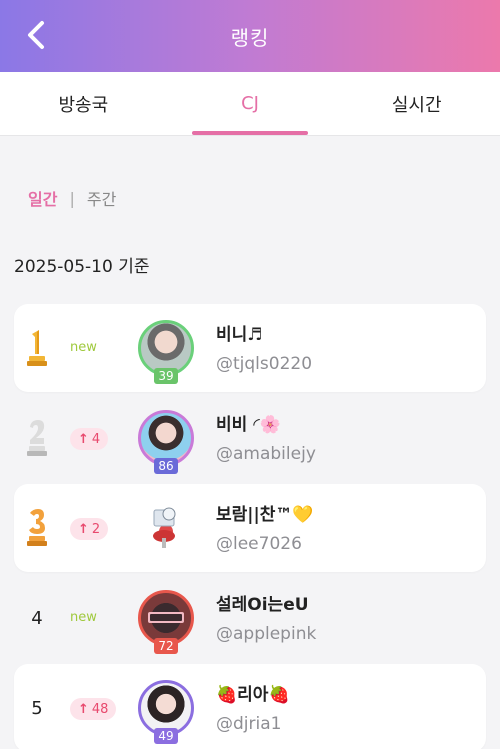 The height and width of the screenshot is (749, 500). What do you see at coordinates (96, 529) in the screenshot?
I see `rank-change-value: 2` at bounding box center [96, 529].